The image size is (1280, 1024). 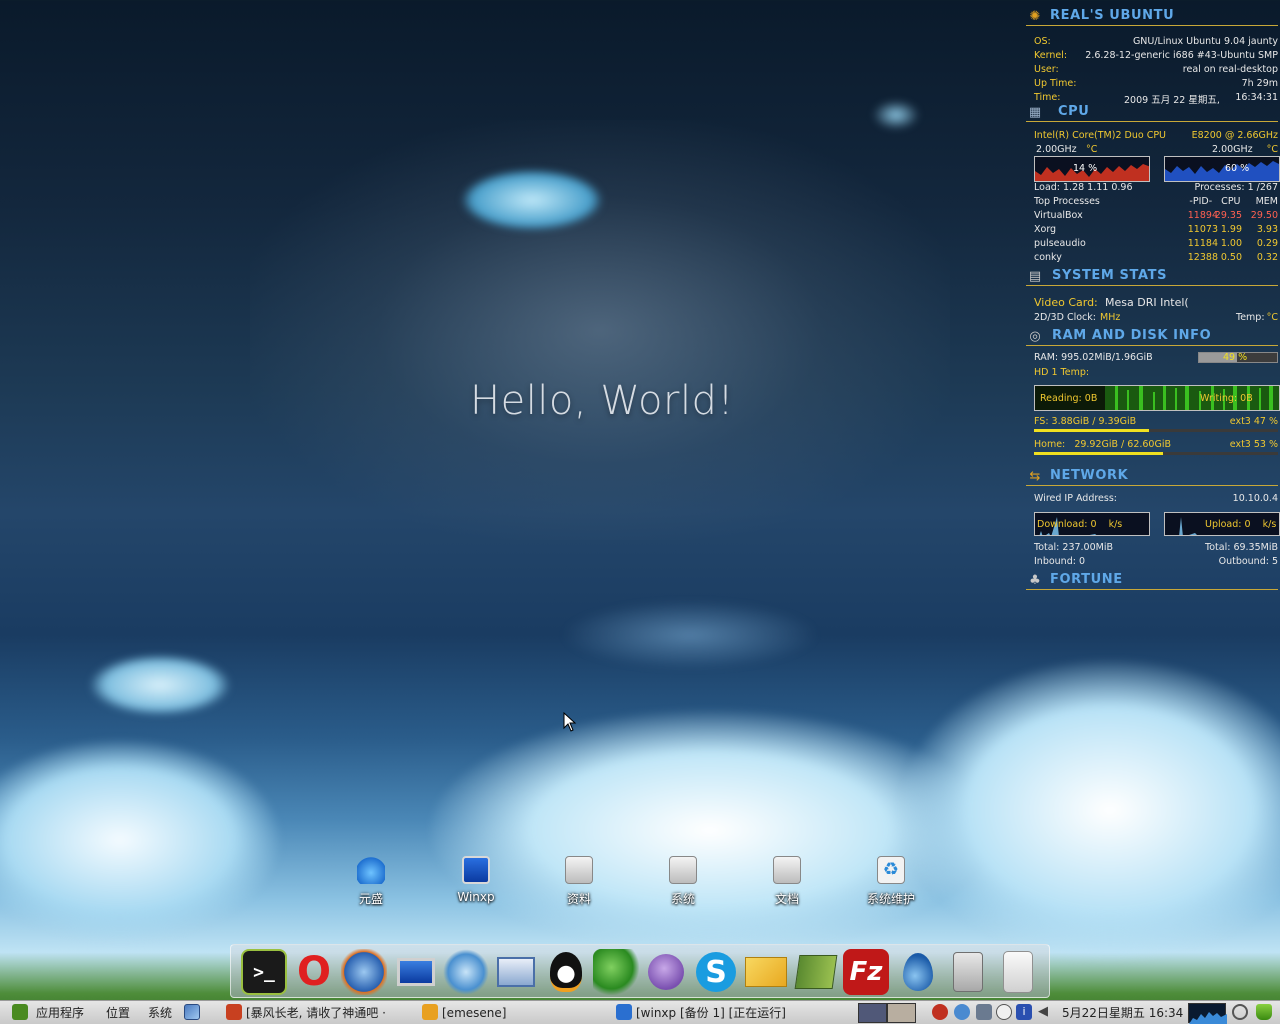 I want to click on tray-info-icon: i, so click(x=1024, y=1012).